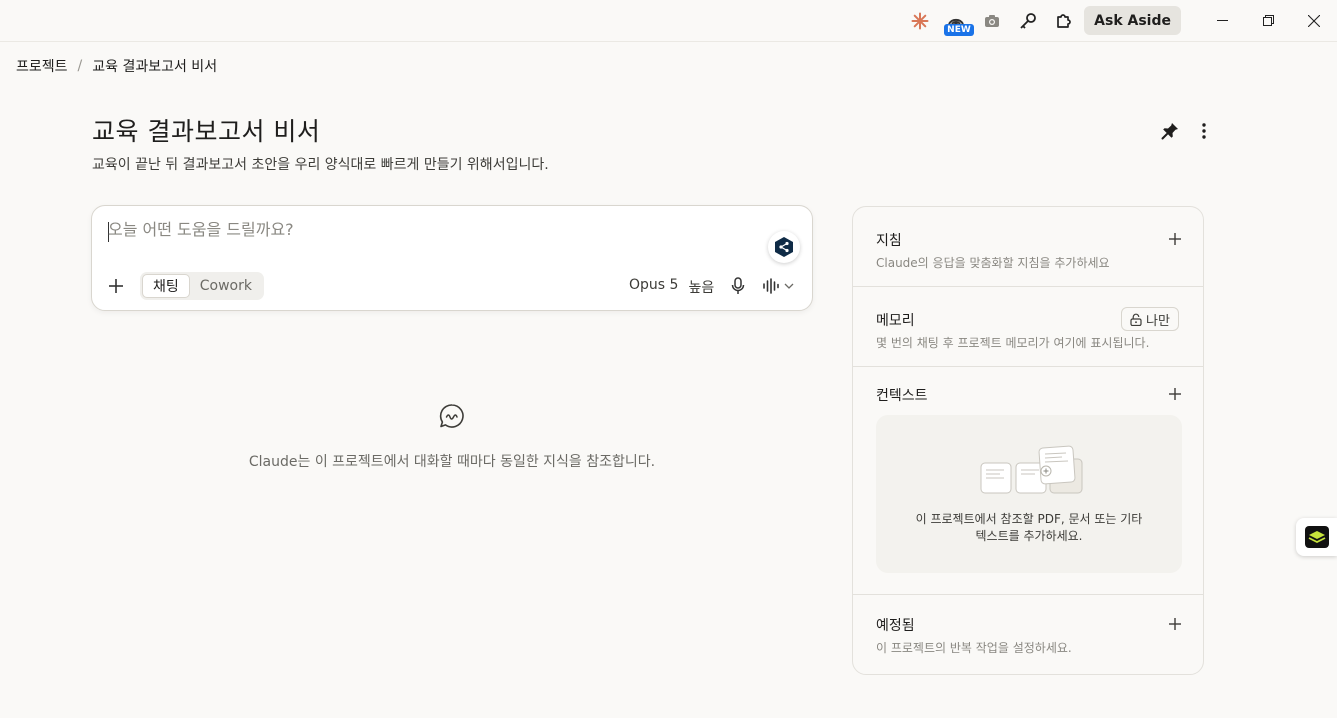  Describe the element at coordinates (155, 67) in the screenshot. I see `breadcrumb-current: 교육 결과보고서 비서` at that location.